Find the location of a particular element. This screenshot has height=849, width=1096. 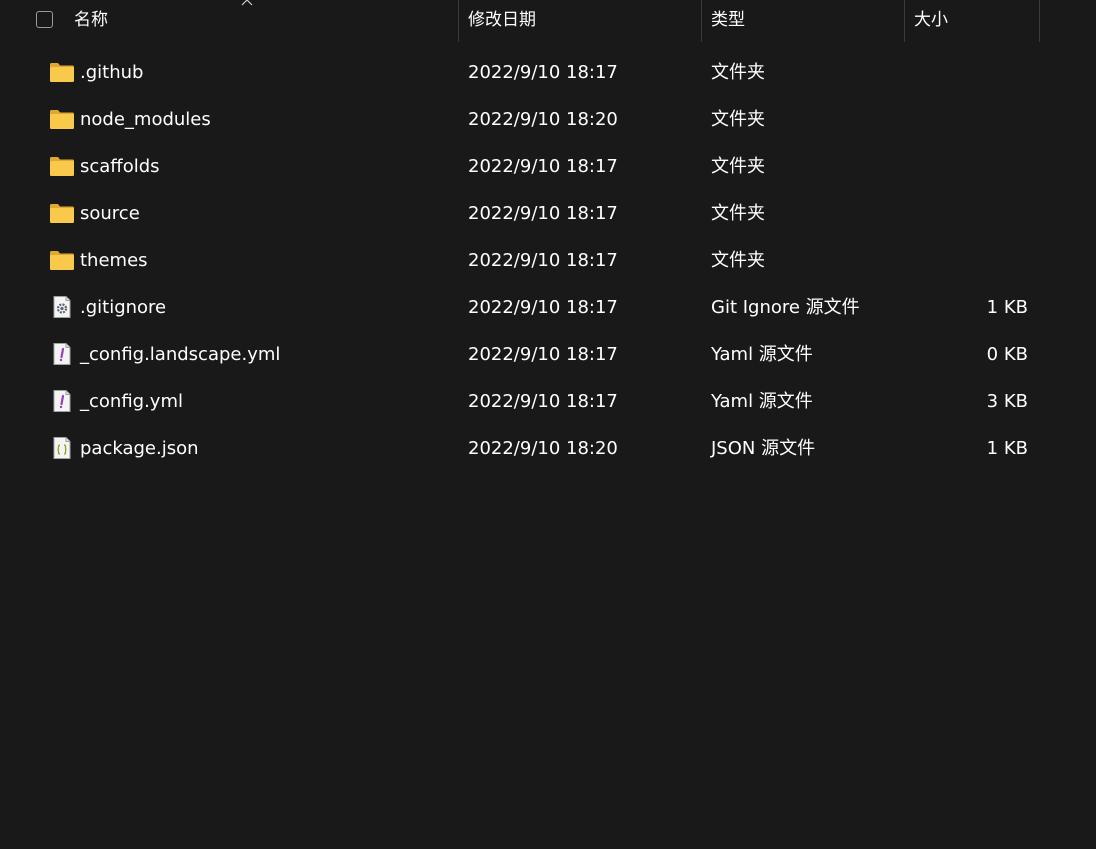

json-file-icon is located at coordinates (62, 448).